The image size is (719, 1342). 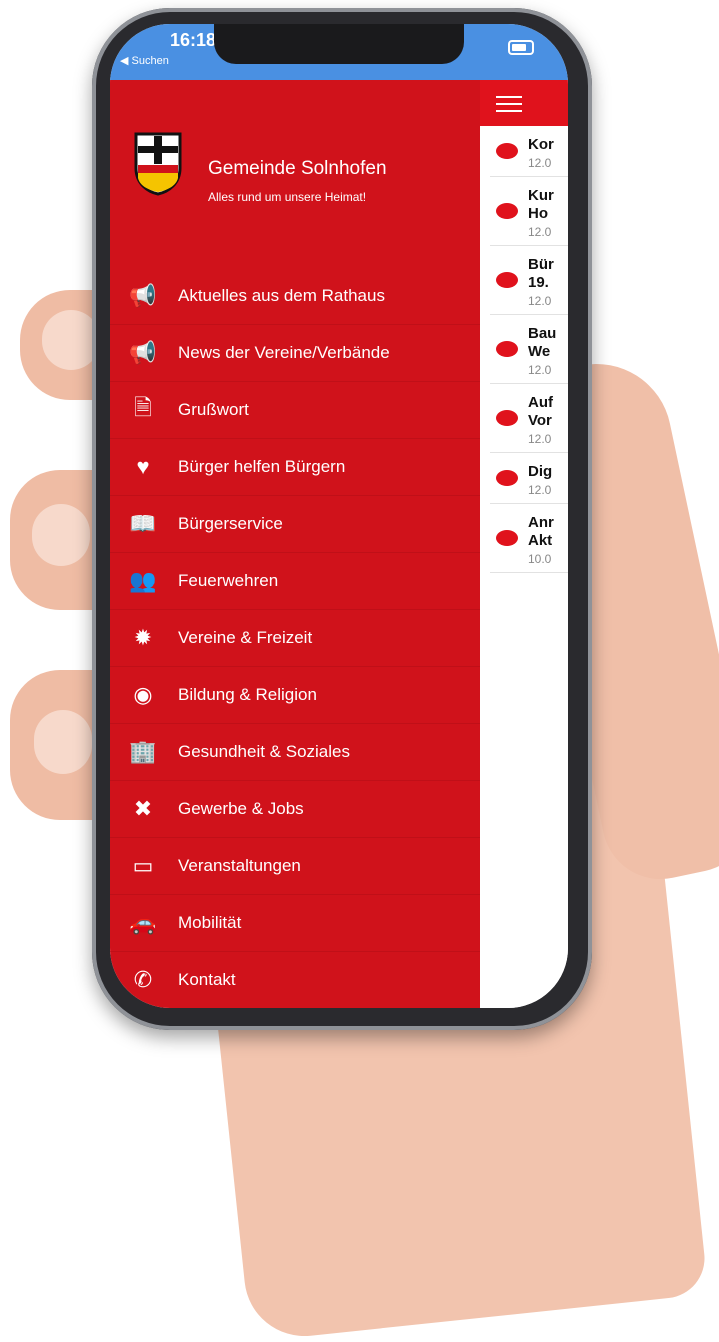 What do you see at coordinates (143, 637) in the screenshot?
I see `sun-icon: ✹` at bounding box center [143, 637].